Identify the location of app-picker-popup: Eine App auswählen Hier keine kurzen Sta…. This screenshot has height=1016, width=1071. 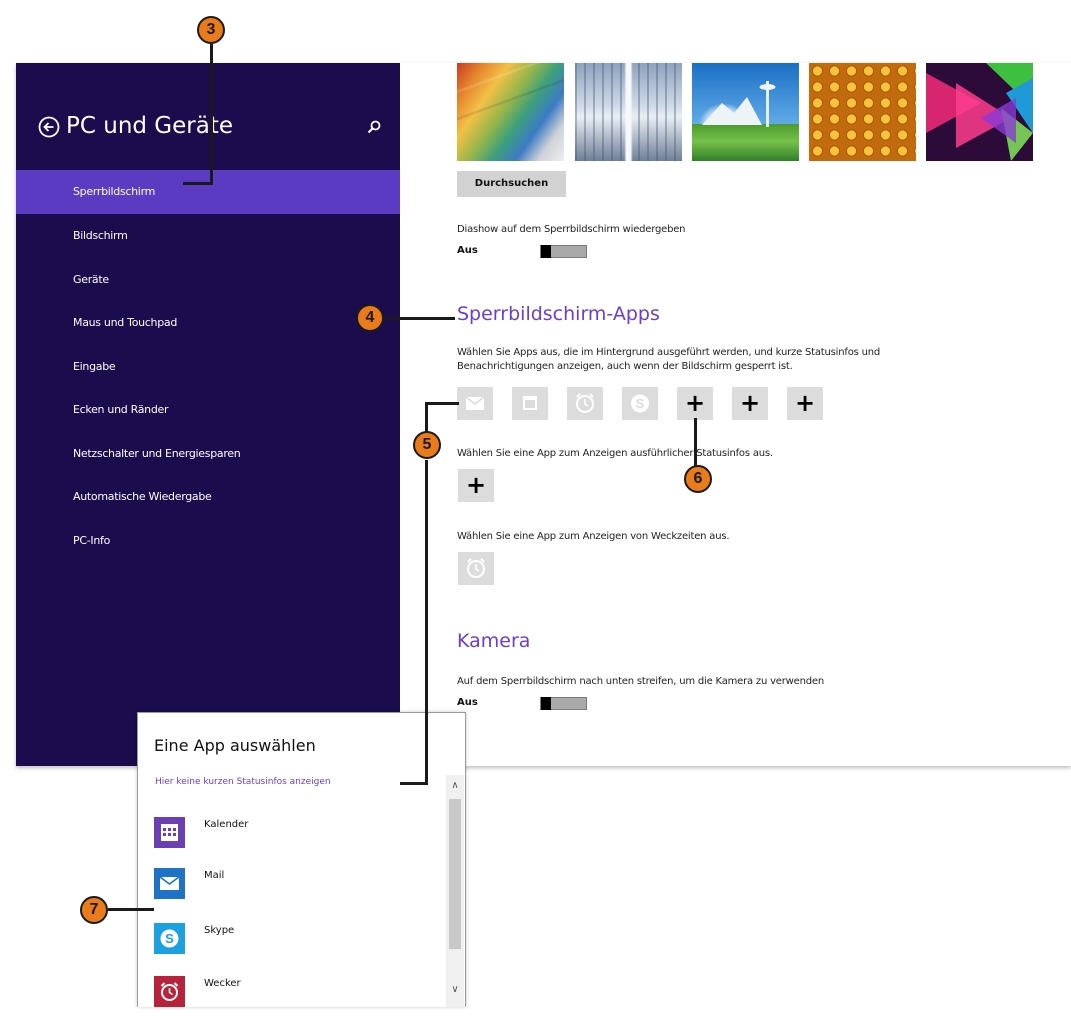
(301, 859).